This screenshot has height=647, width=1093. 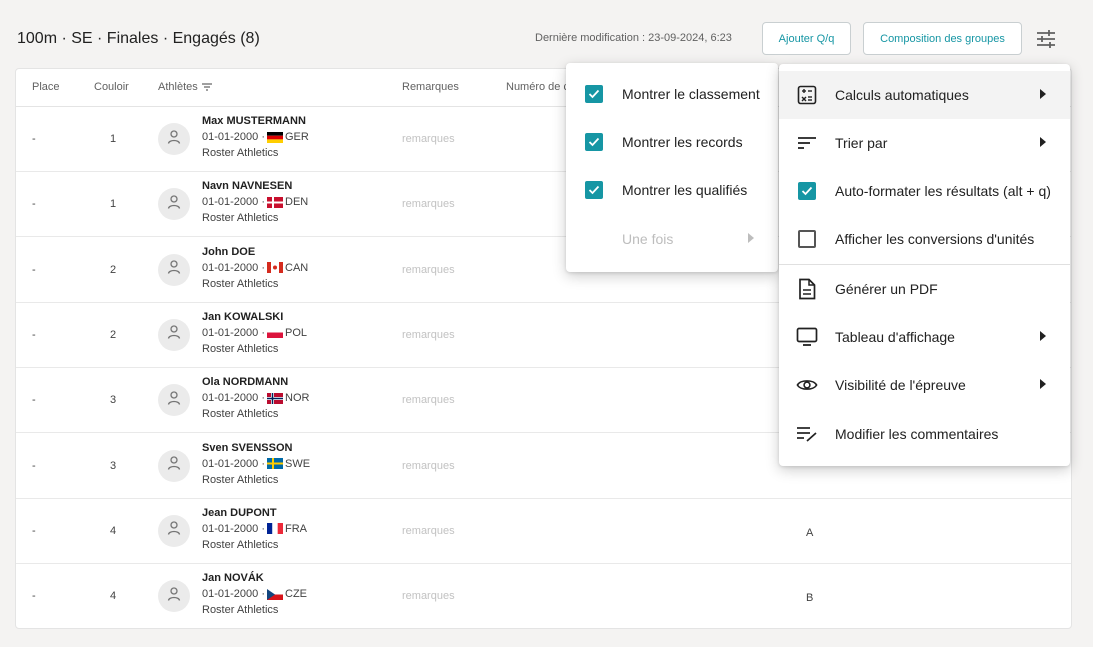 I want to click on lane-cell: 2, so click(x=113, y=269).